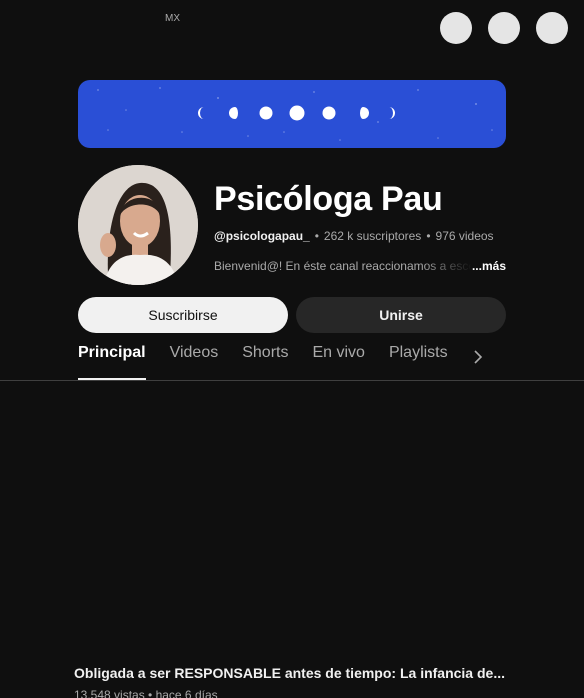  I want to click on tab-en-vivo: En vivo, so click(338, 362).